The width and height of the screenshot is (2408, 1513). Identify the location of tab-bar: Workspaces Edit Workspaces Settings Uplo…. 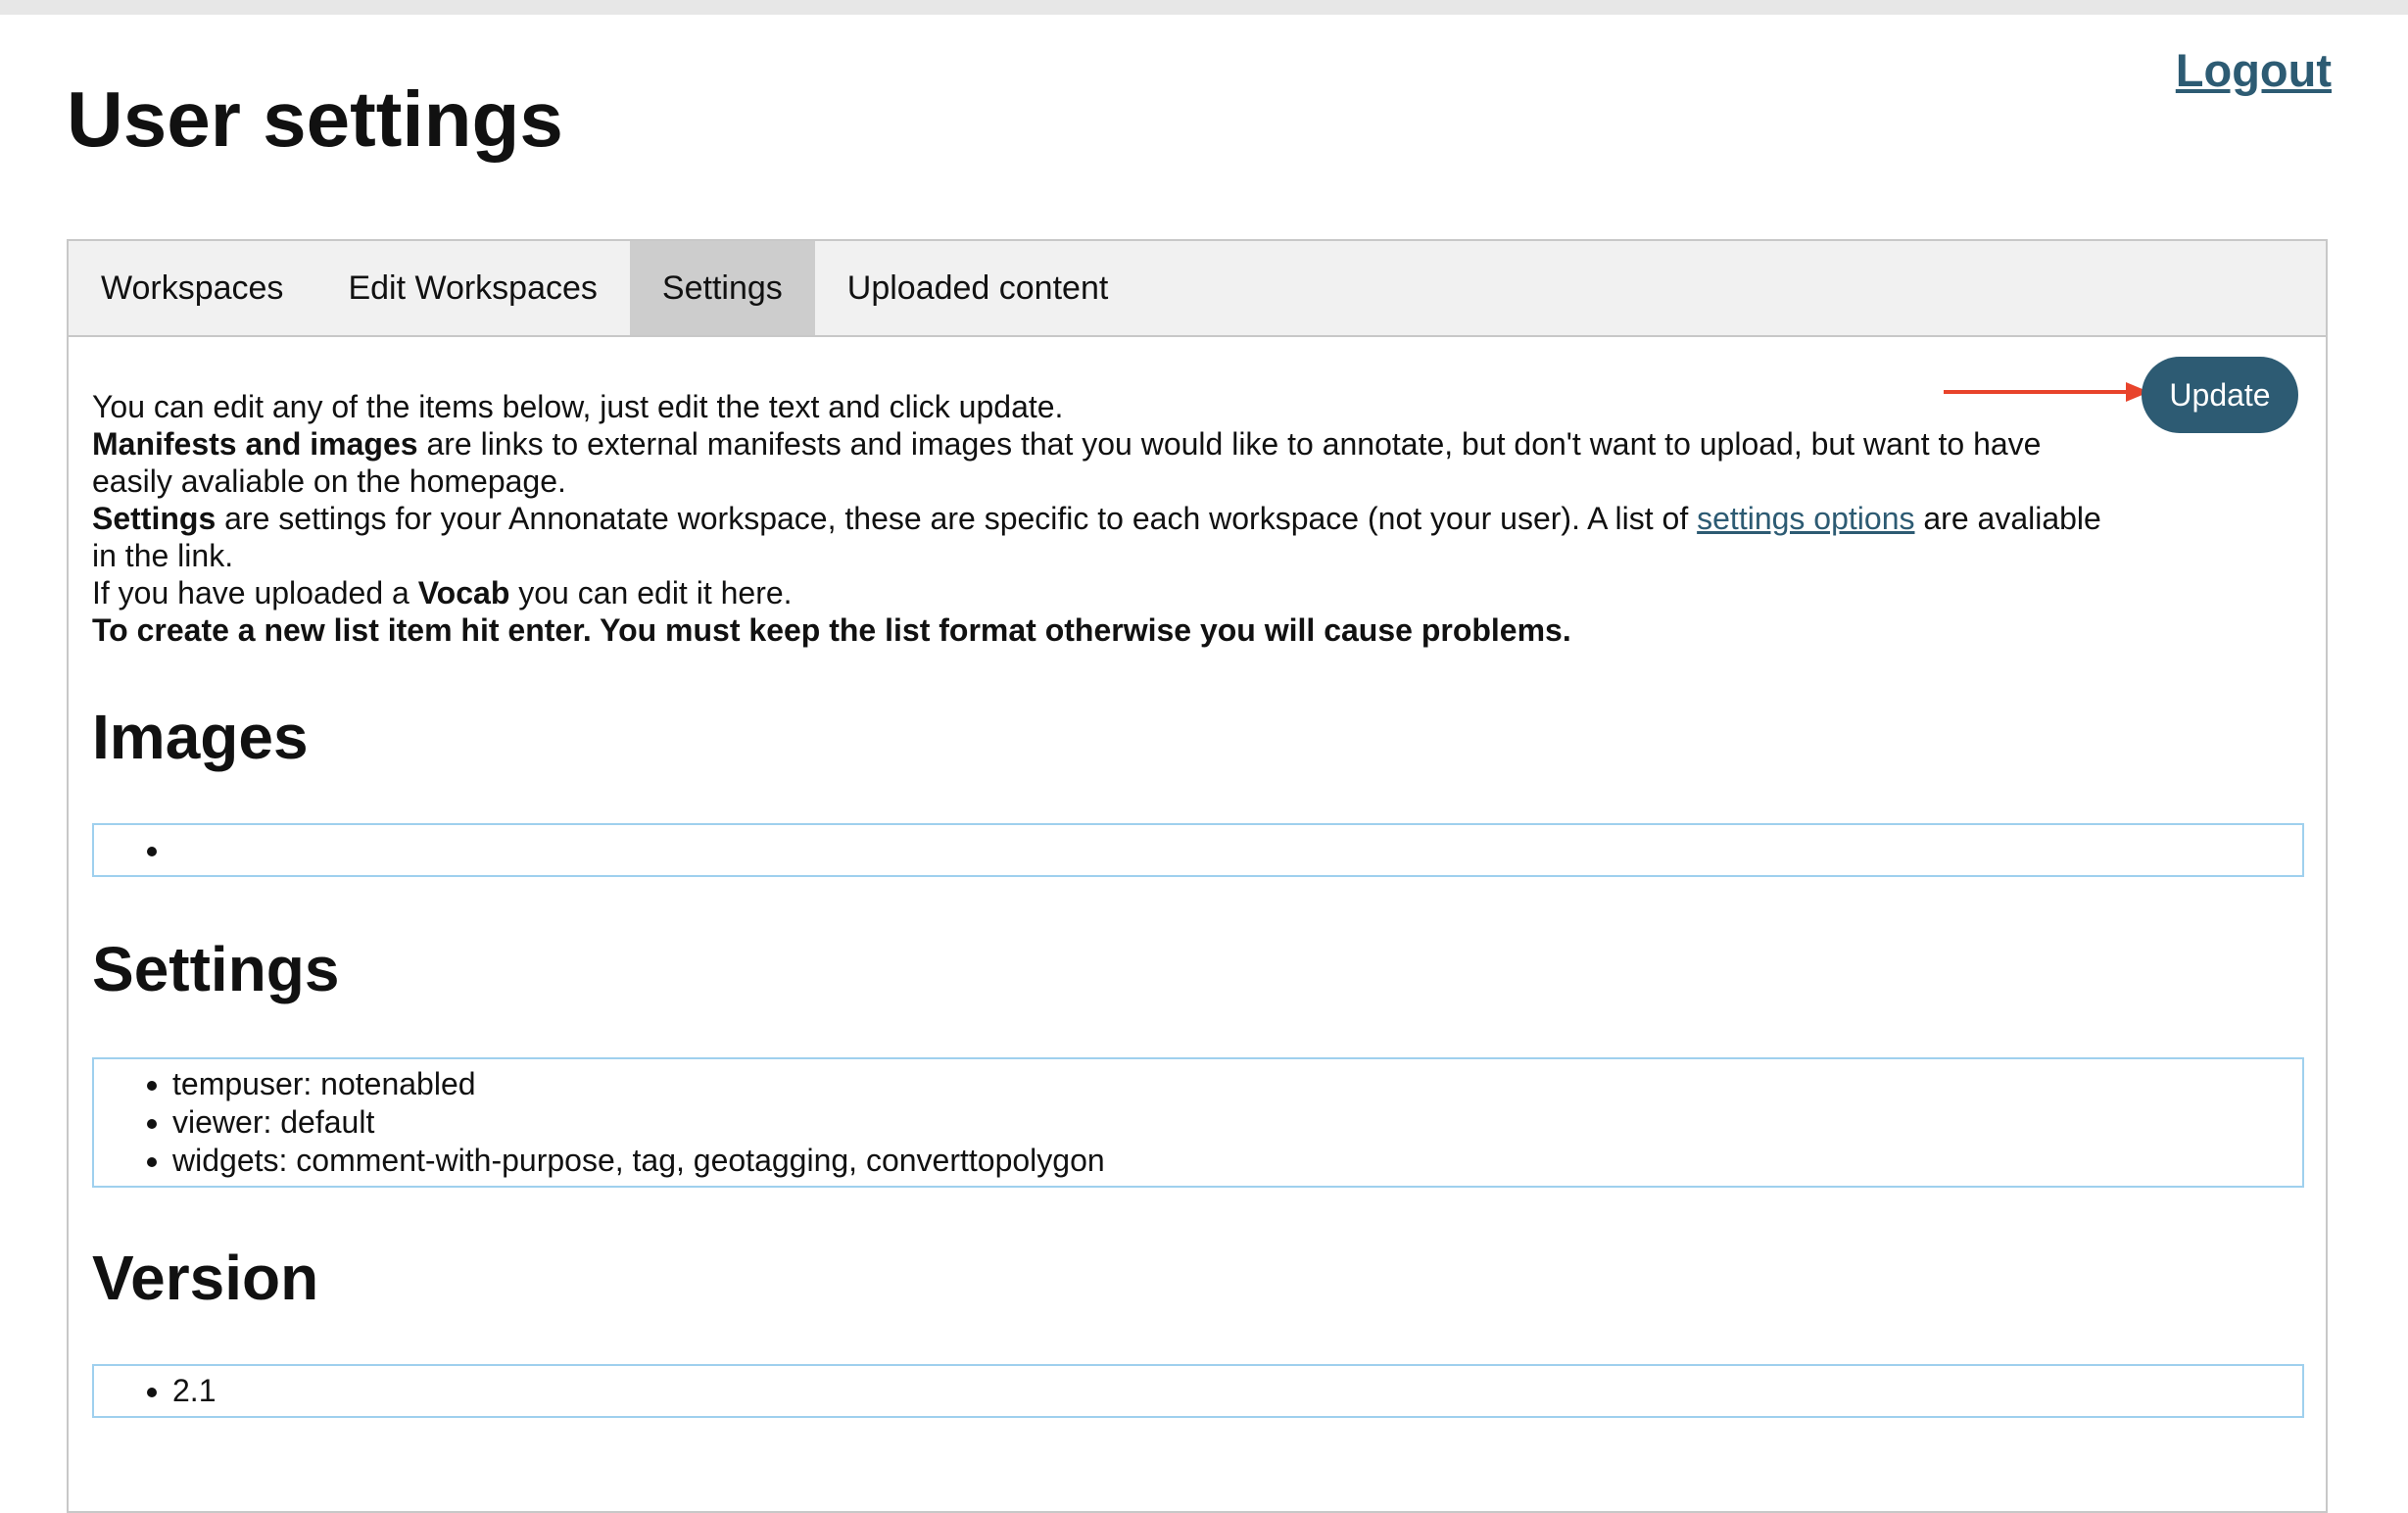
(1197, 289).